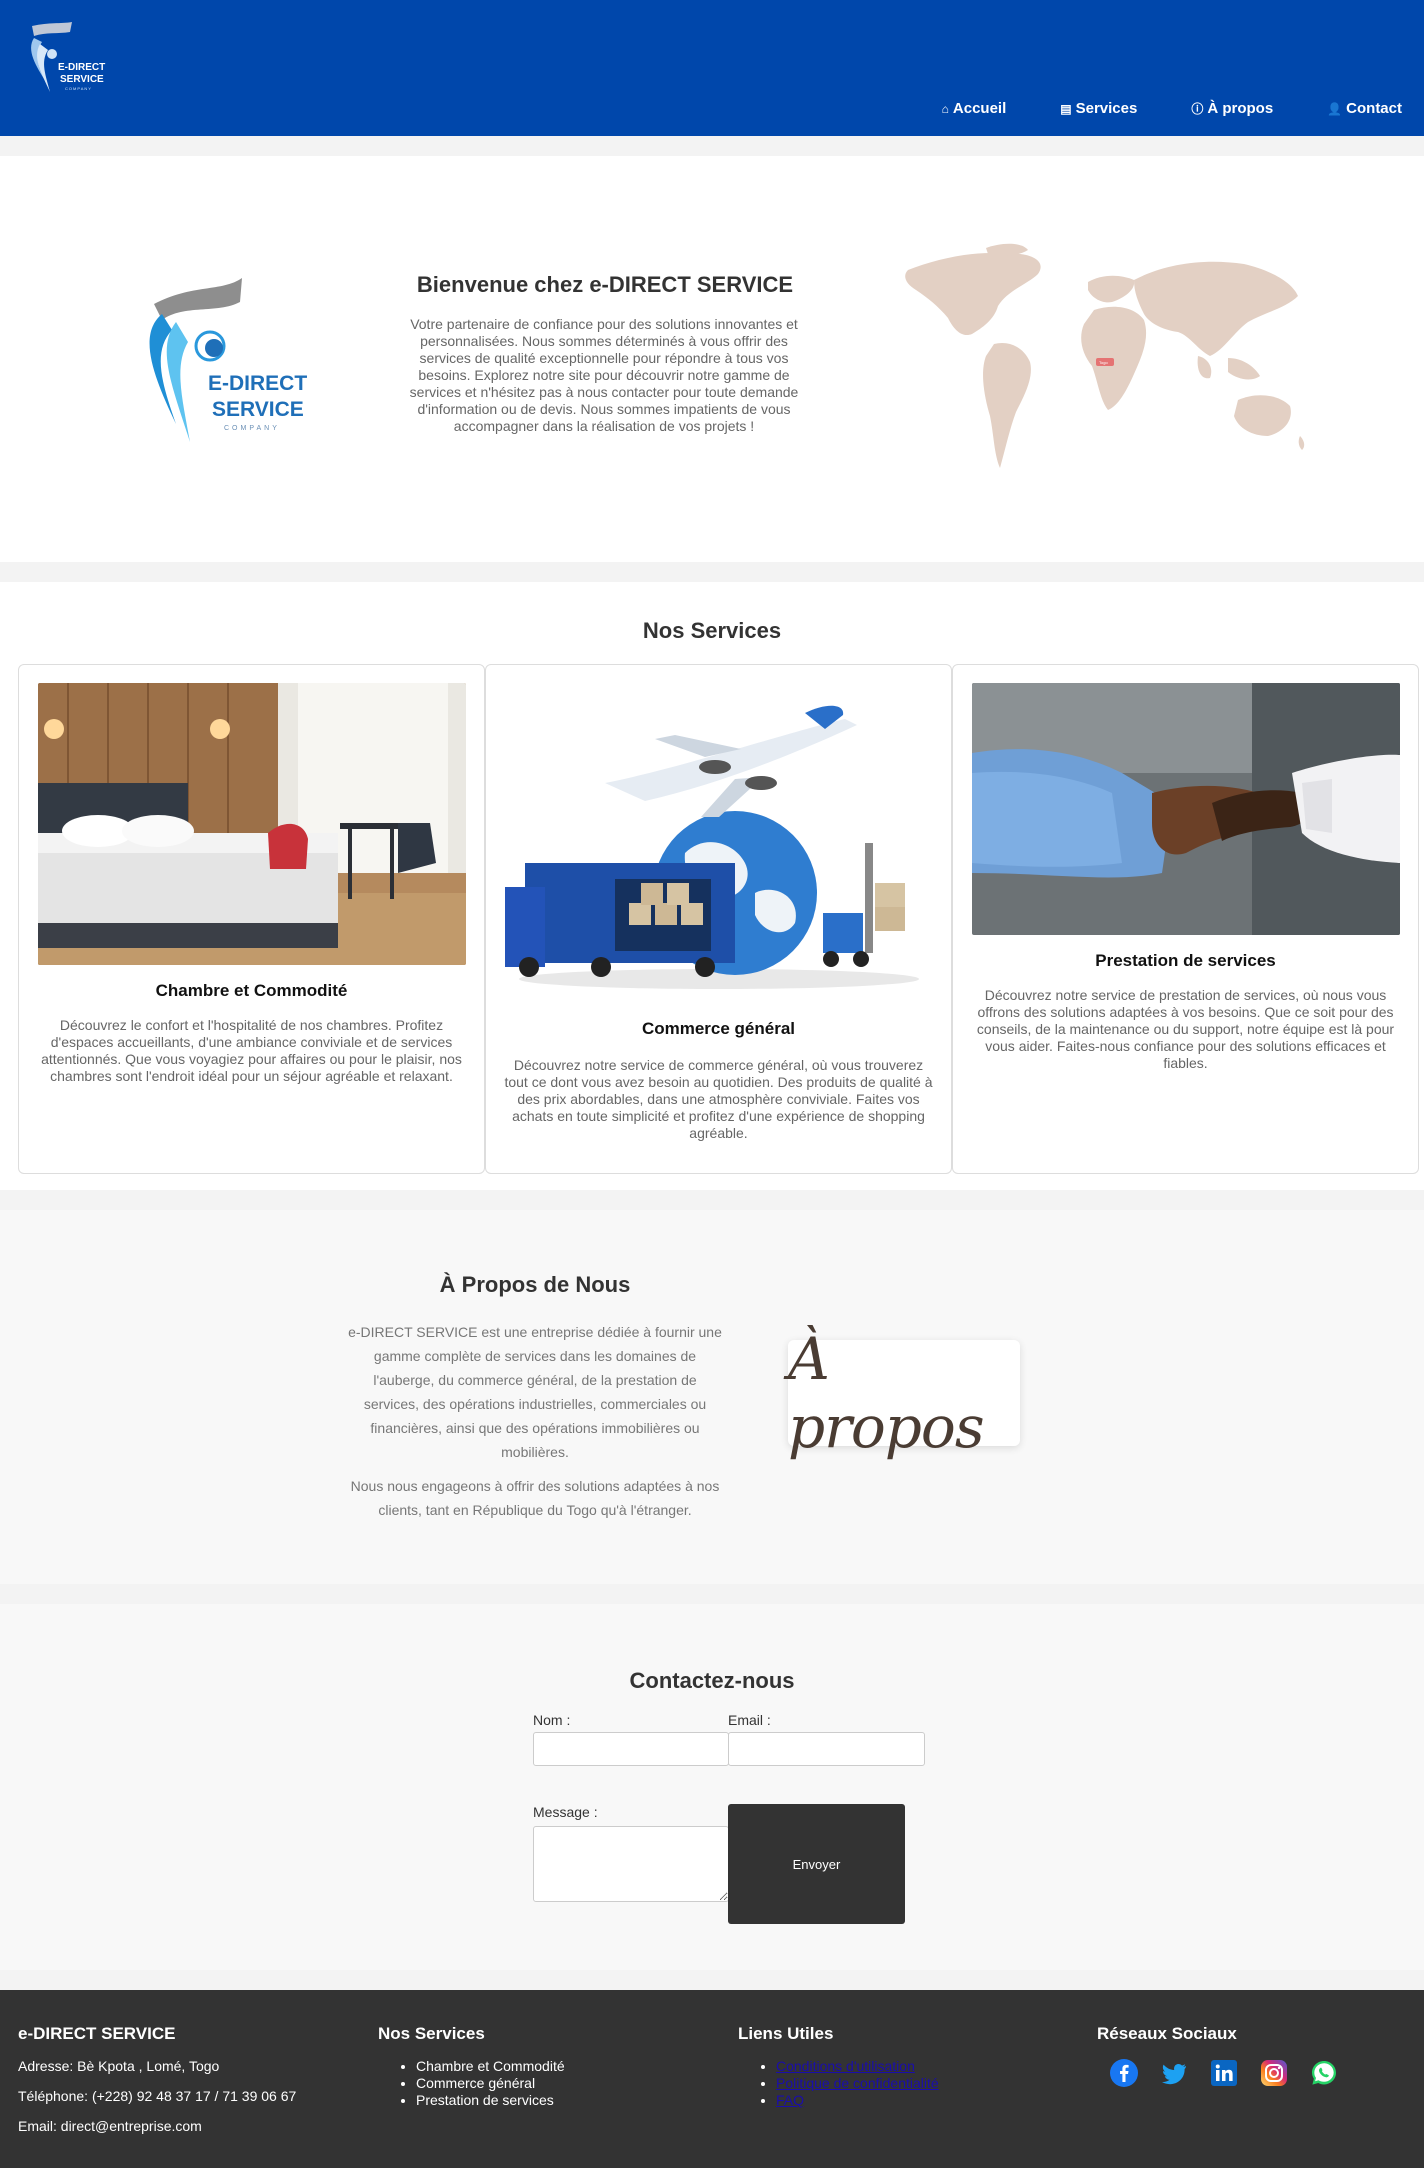 The image size is (1424, 2168). I want to click on email-input, so click(826, 1749).